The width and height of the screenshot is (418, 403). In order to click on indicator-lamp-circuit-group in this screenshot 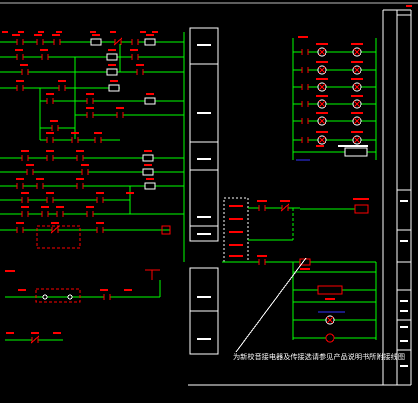, I will do `click(334, 98)`.